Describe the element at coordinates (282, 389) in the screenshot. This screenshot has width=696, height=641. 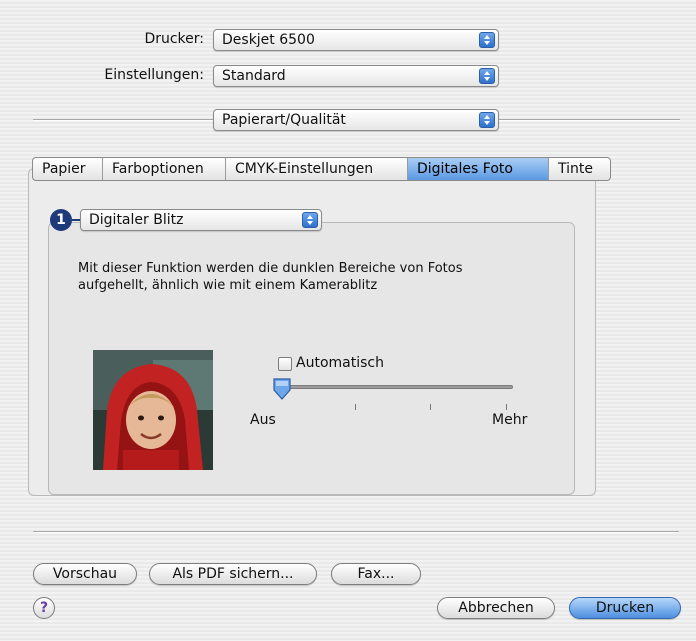
I see `flash-slider-thumb` at that location.